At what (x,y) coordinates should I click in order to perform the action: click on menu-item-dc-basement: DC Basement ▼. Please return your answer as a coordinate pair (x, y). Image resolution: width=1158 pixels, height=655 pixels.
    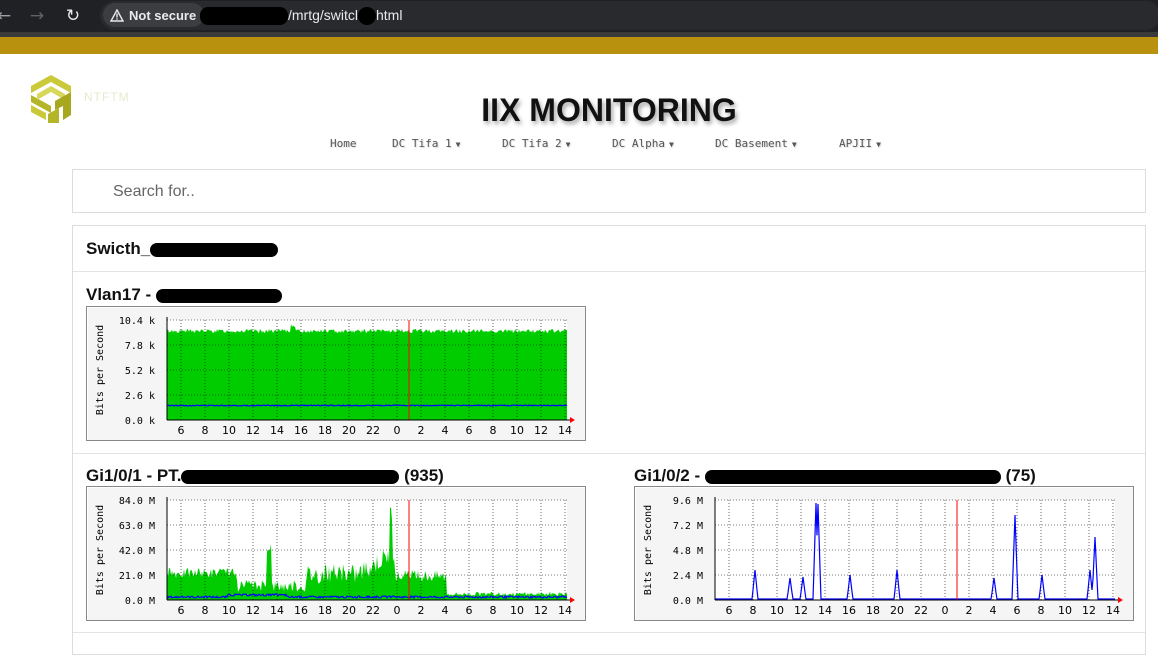
    Looking at the image, I should click on (756, 143).